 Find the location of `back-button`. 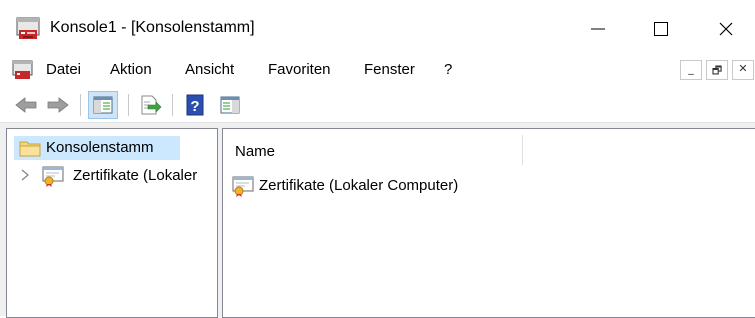

back-button is located at coordinates (26, 105).